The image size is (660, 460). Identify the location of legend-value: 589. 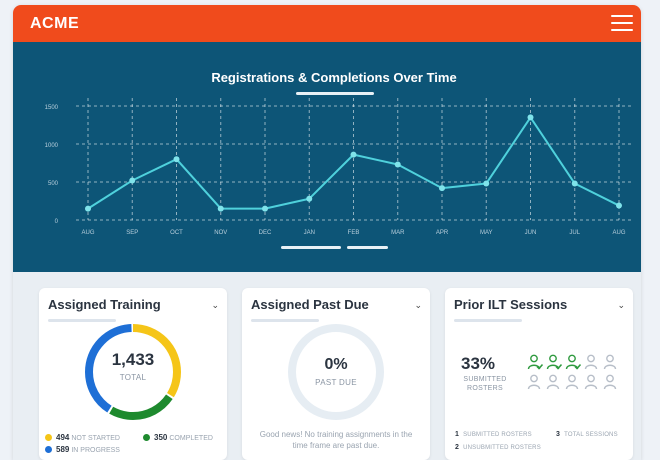
(63, 449).